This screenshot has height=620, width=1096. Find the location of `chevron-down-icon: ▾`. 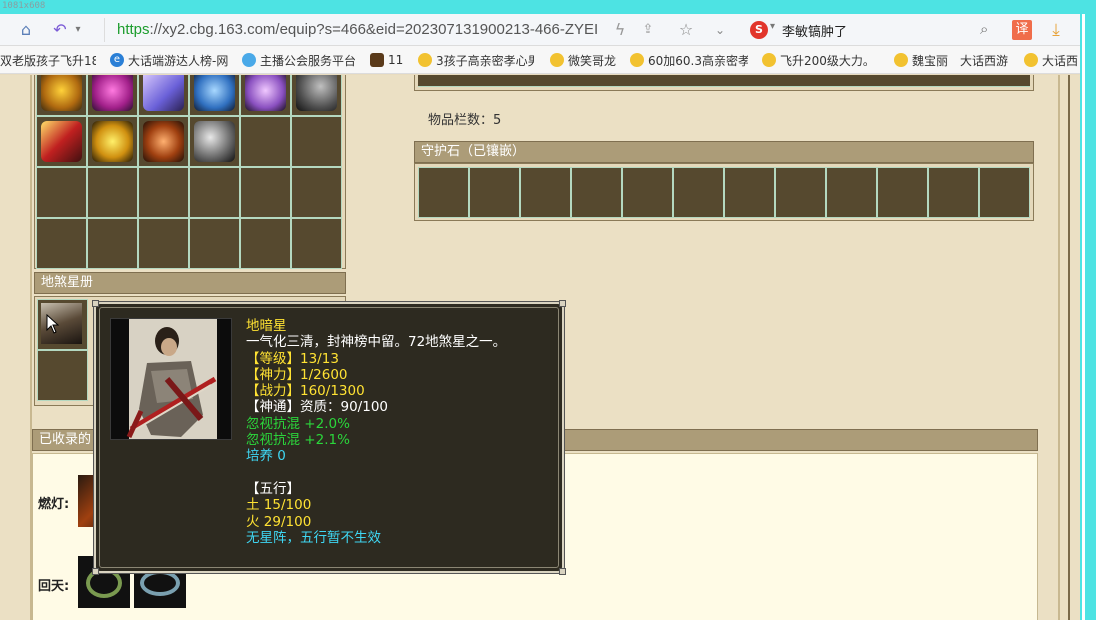

chevron-down-icon: ▾ is located at coordinates (772, 26).